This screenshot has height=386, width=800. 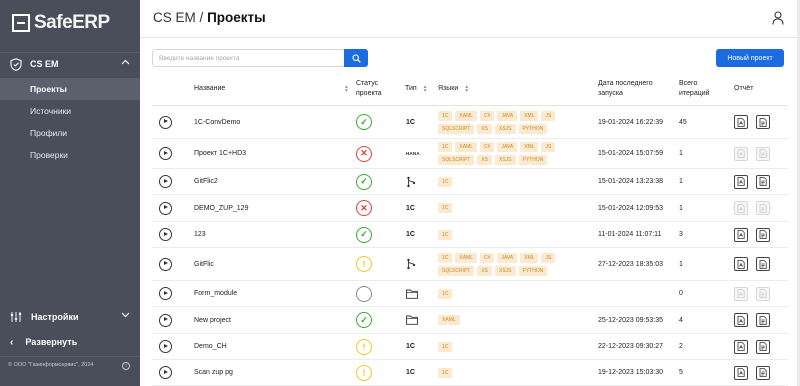 I want to click on copyright-text: © ООО "Газинформсервис", 2024, so click(x=51, y=365).